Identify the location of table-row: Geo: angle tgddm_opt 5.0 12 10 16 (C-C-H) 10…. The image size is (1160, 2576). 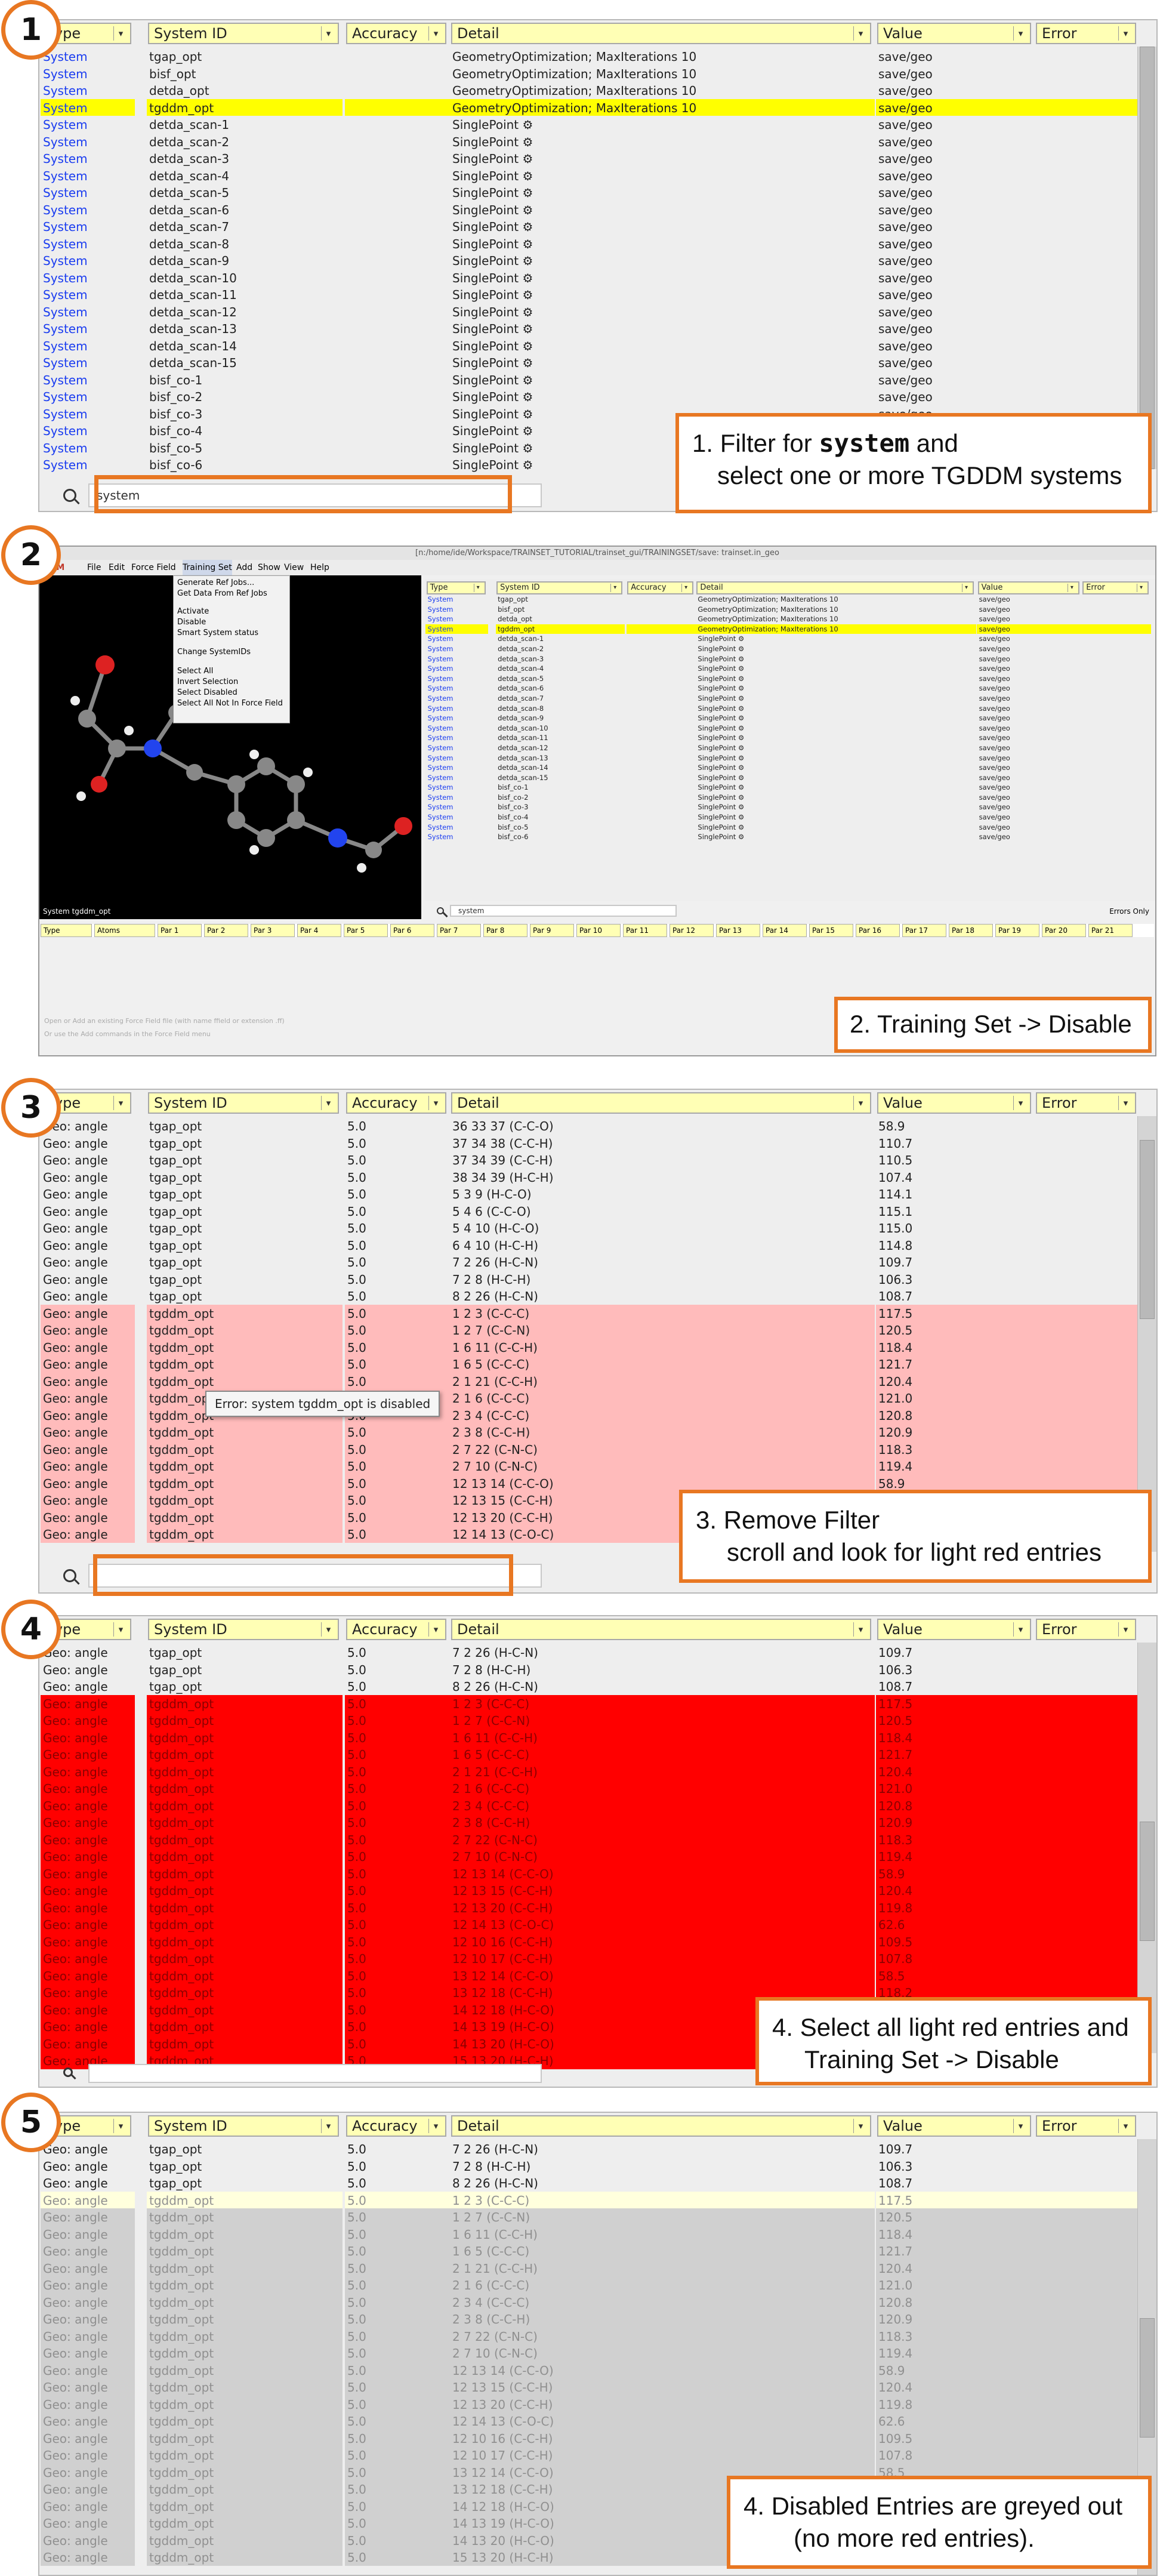
(589, 2437).